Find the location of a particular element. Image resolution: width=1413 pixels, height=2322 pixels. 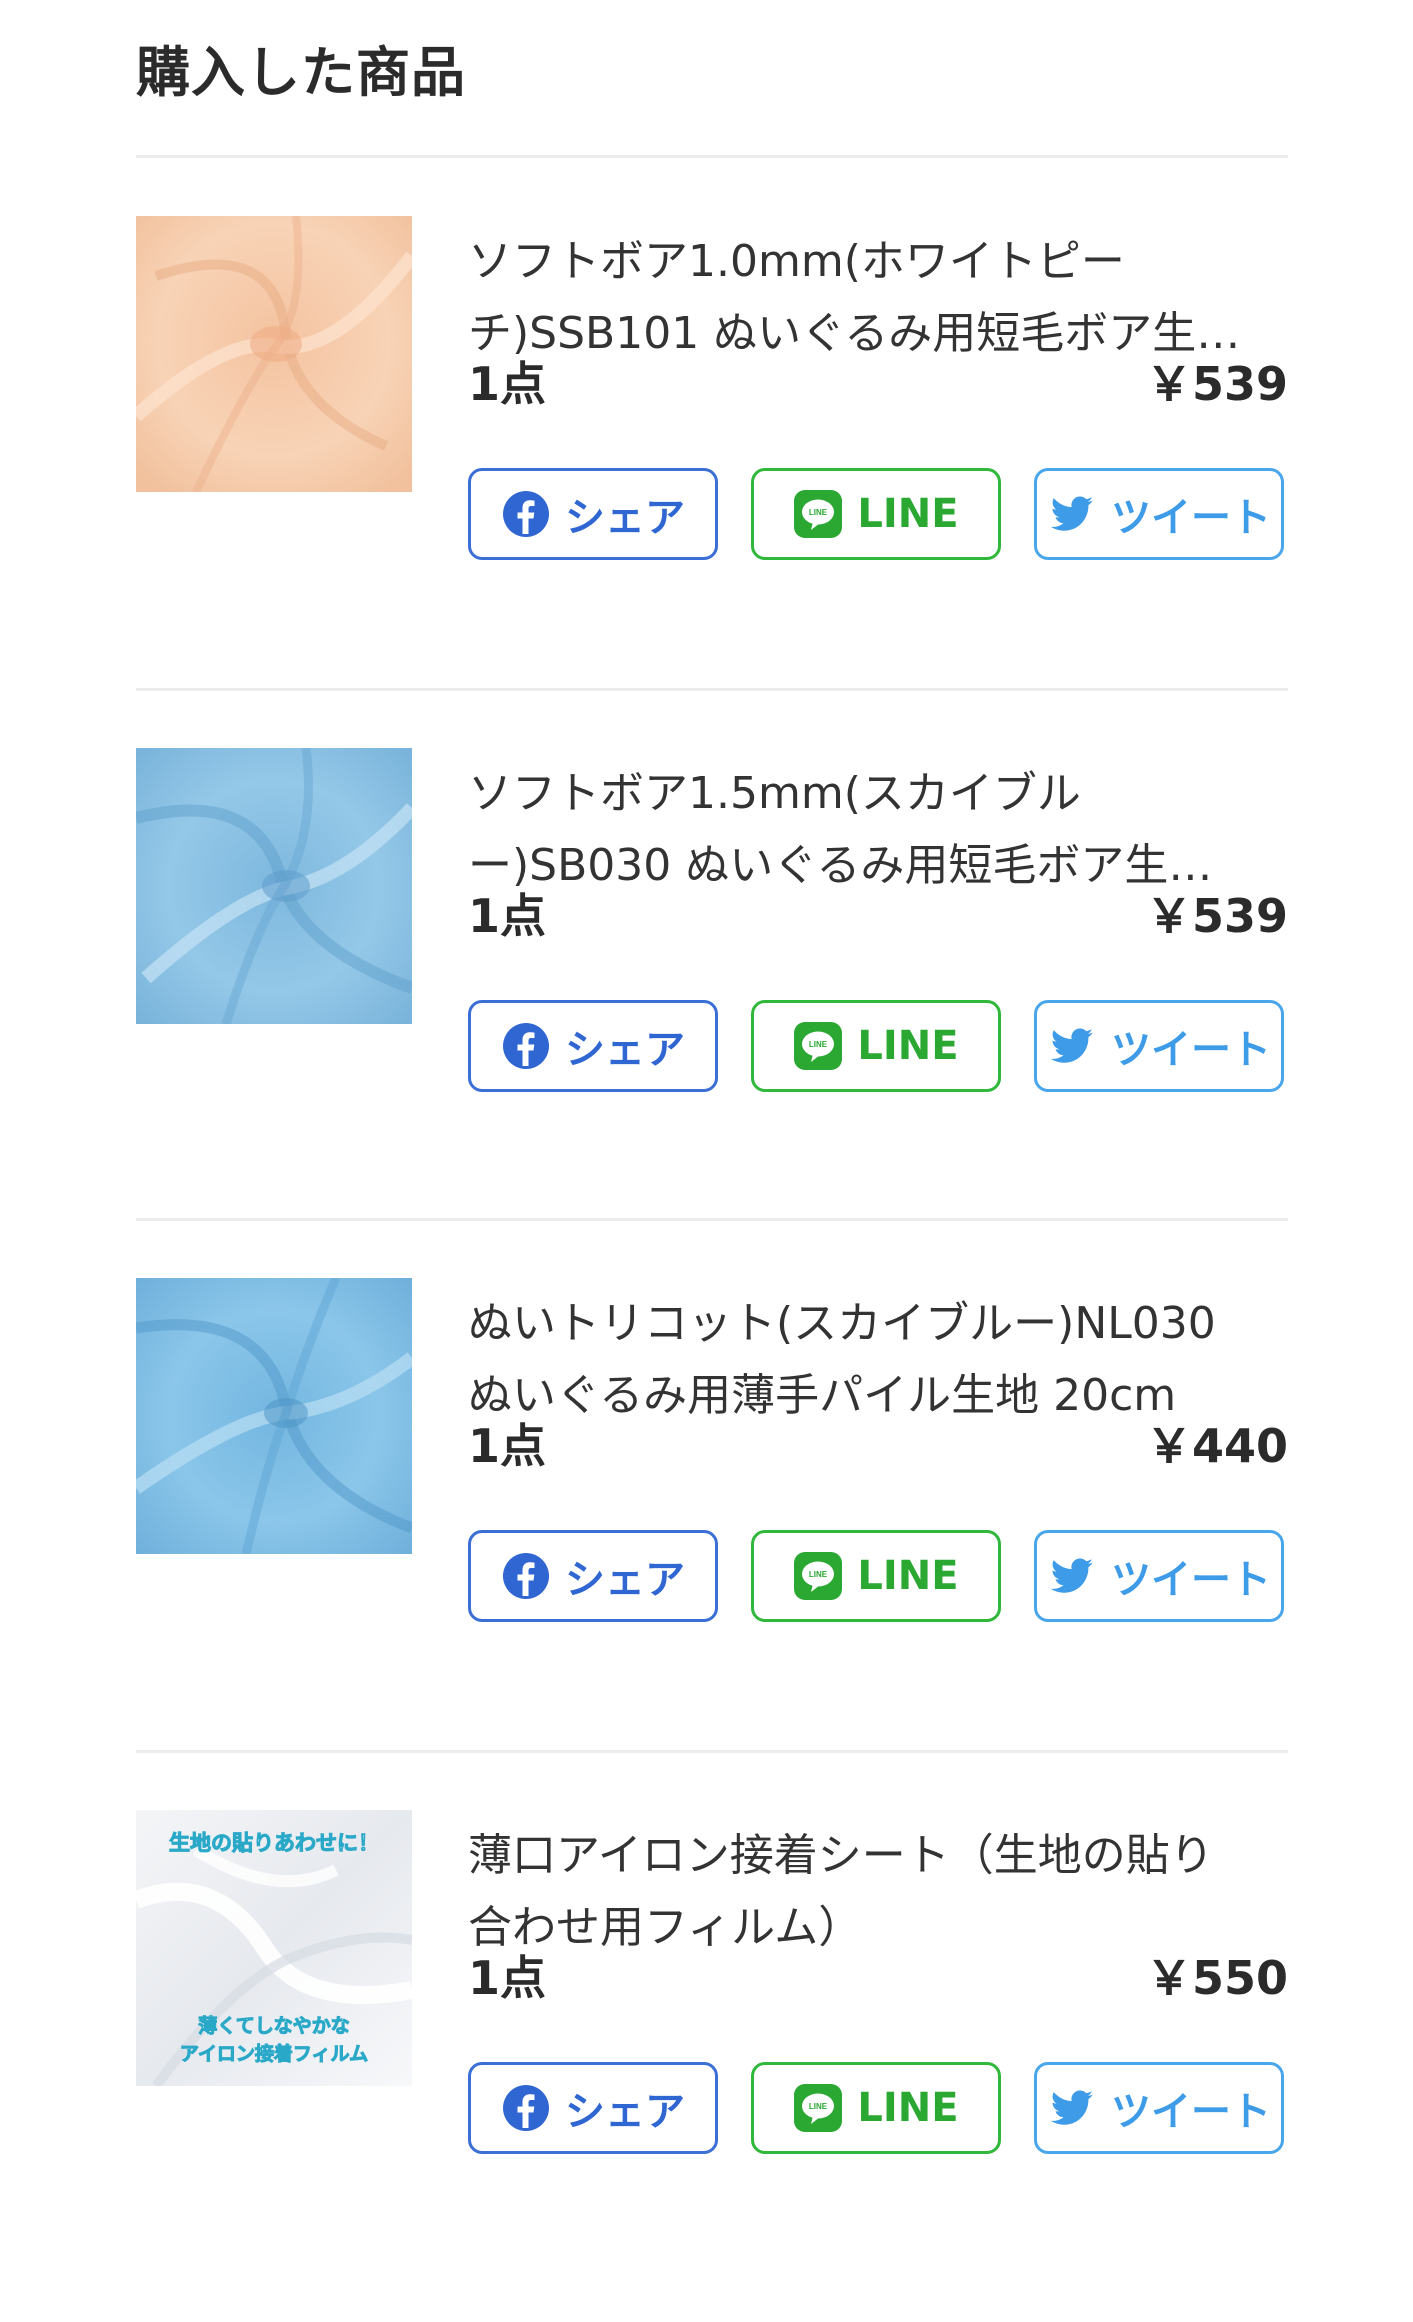

thumbnail-caption-bottom-1: 薄くてしなやかな is located at coordinates (273, 2026).